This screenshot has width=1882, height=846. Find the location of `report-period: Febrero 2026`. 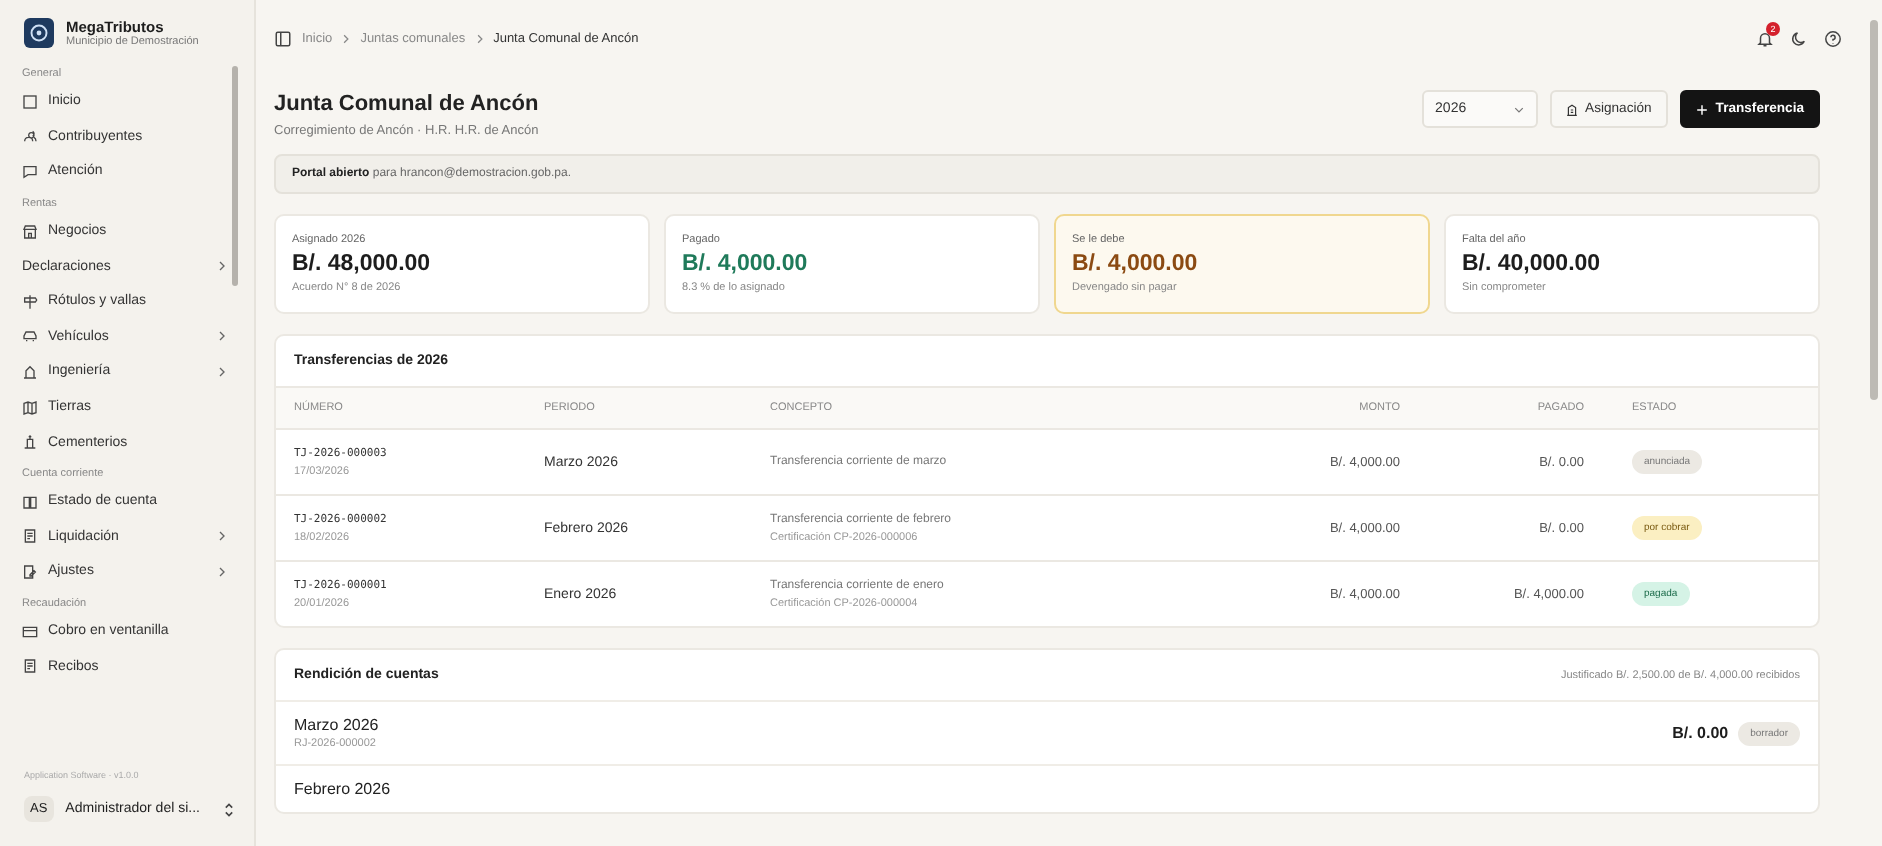

report-period: Febrero 2026 is located at coordinates (342, 789).